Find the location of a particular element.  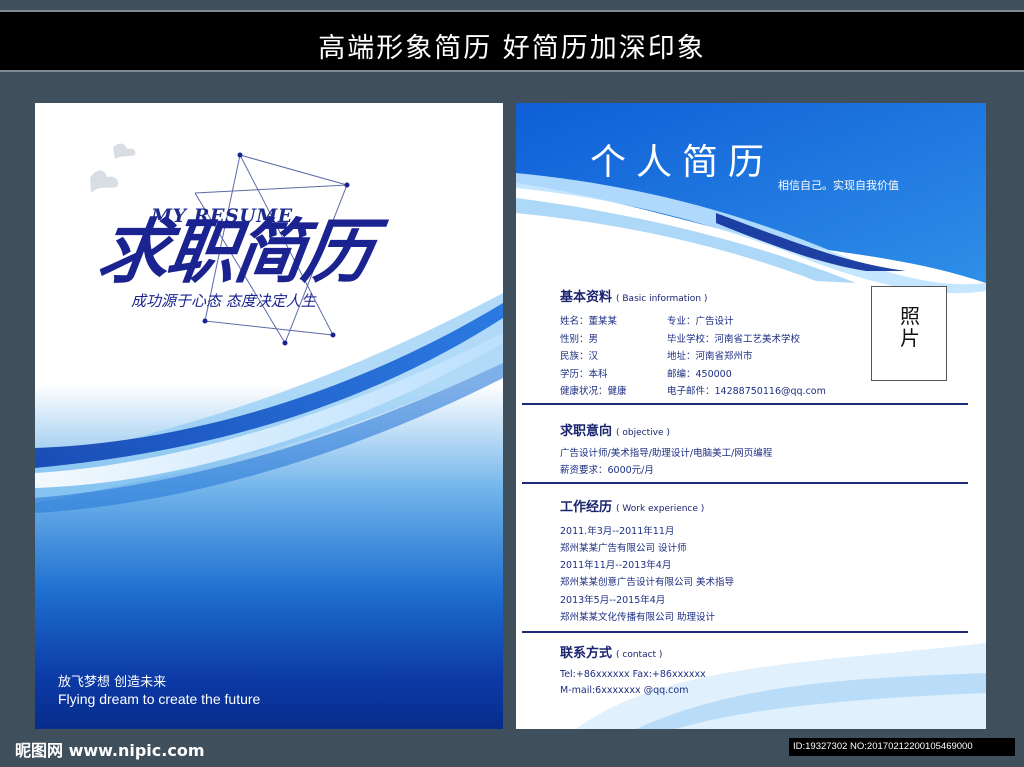

section-basic-title-cn: 基本资料 is located at coordinates (586, 297).